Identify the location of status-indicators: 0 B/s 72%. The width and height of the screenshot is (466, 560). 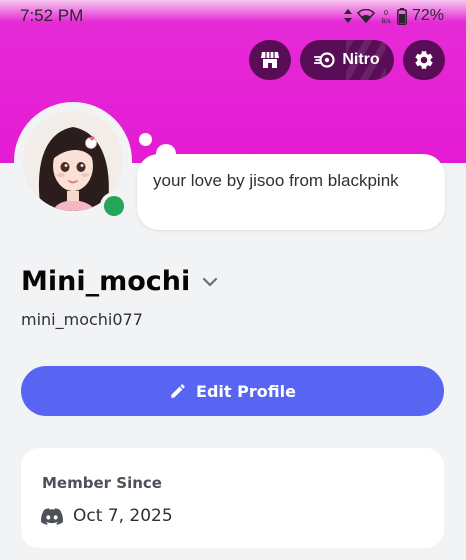
(393, 16).